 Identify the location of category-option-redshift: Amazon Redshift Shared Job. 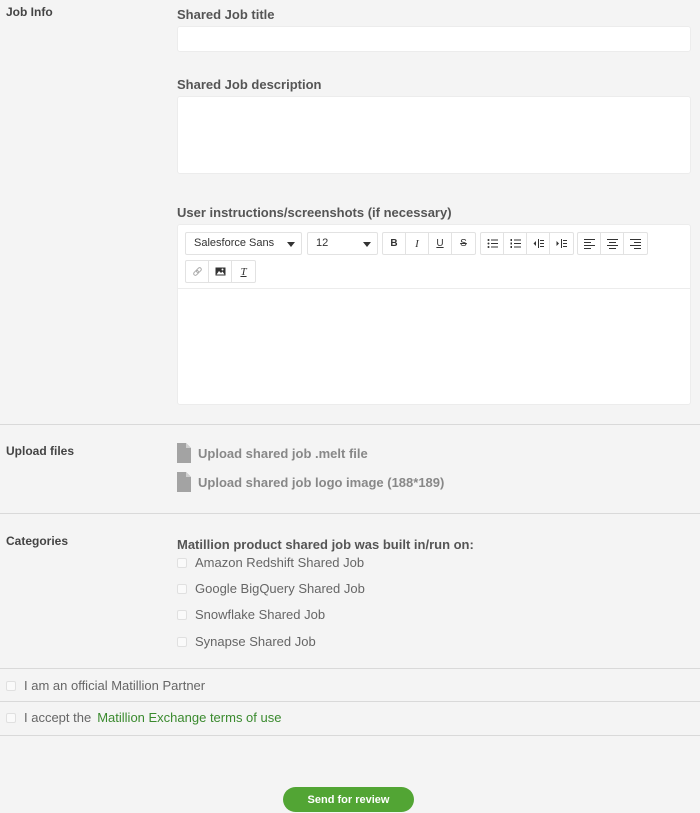
(270, 562).